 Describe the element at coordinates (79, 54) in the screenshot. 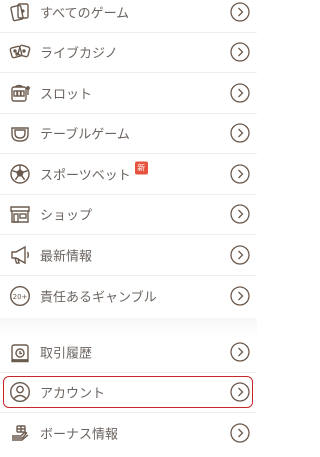

I see `menu-item-label: ライブカジノ` at that location.